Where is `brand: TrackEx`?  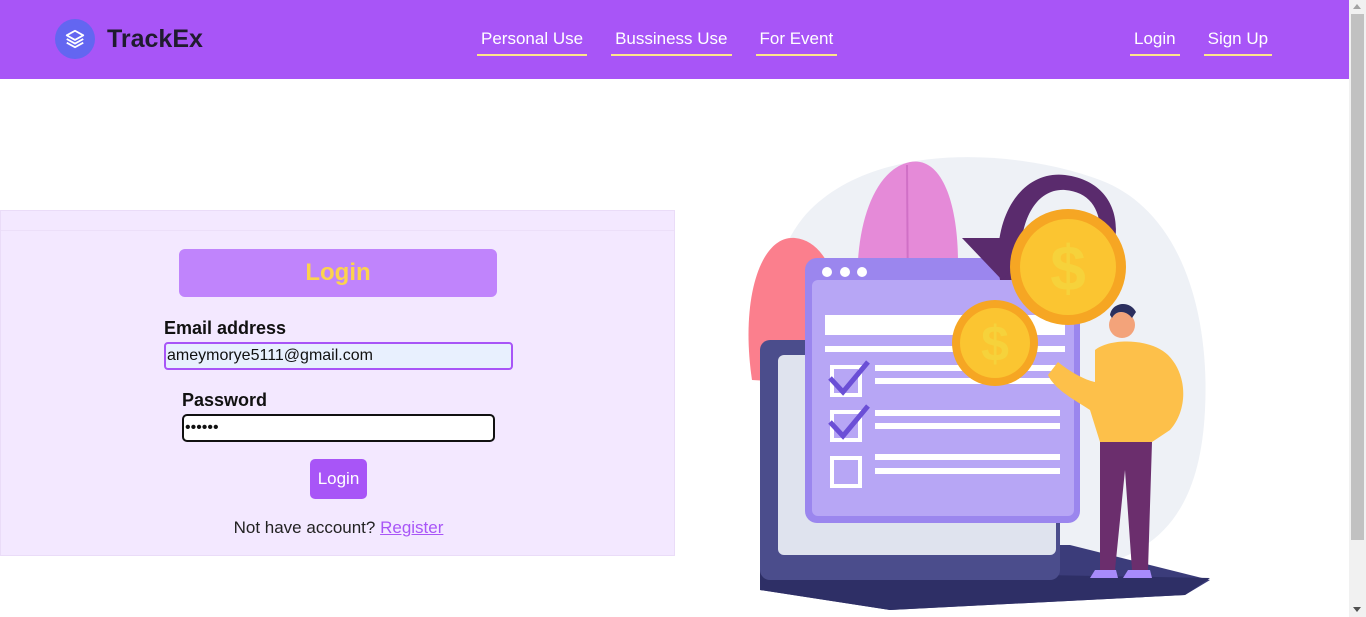
brand: TrackEx is located at coordinates (129, 39).